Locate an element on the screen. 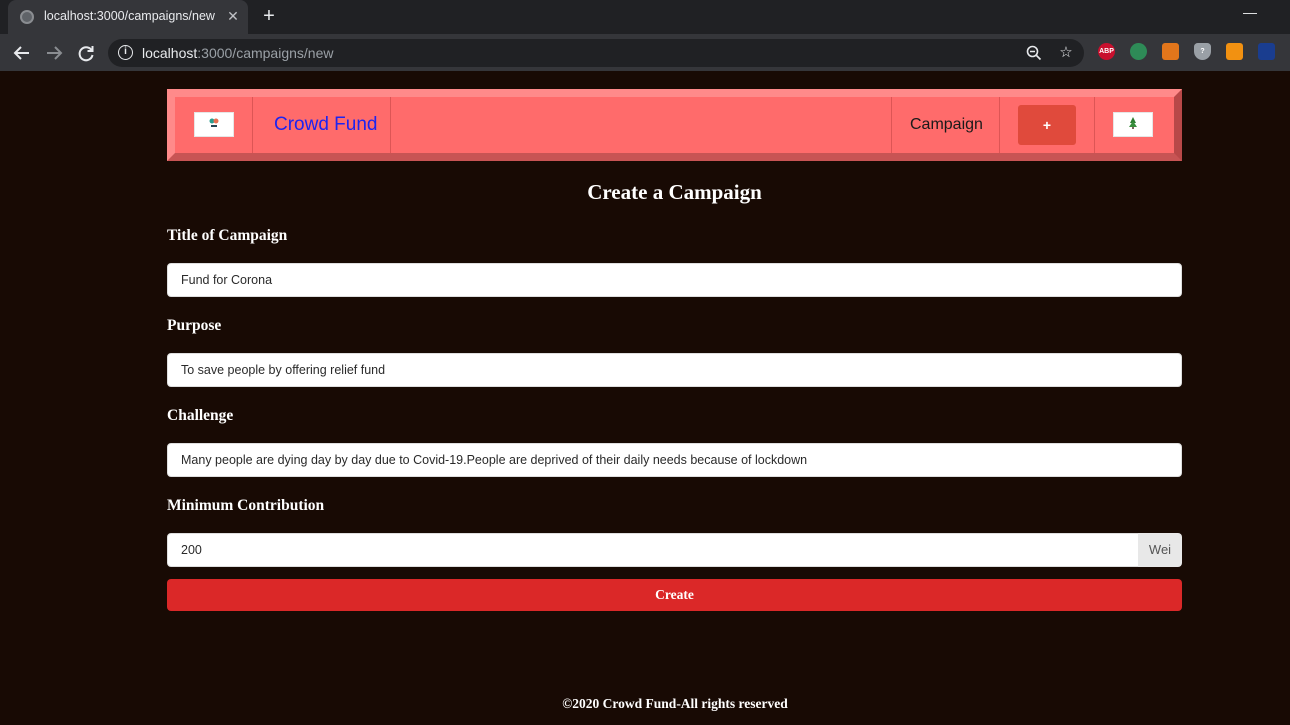  tab-title: localhost:3000/campaigns/new is located at coordinates (129, 16).